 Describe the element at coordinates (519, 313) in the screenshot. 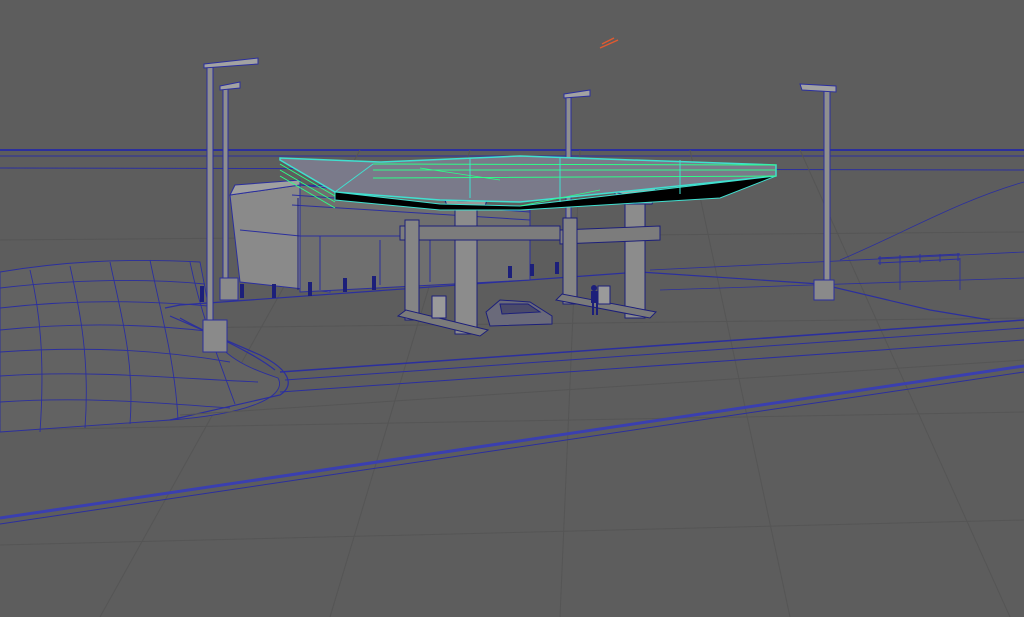

I see `car` at that location.